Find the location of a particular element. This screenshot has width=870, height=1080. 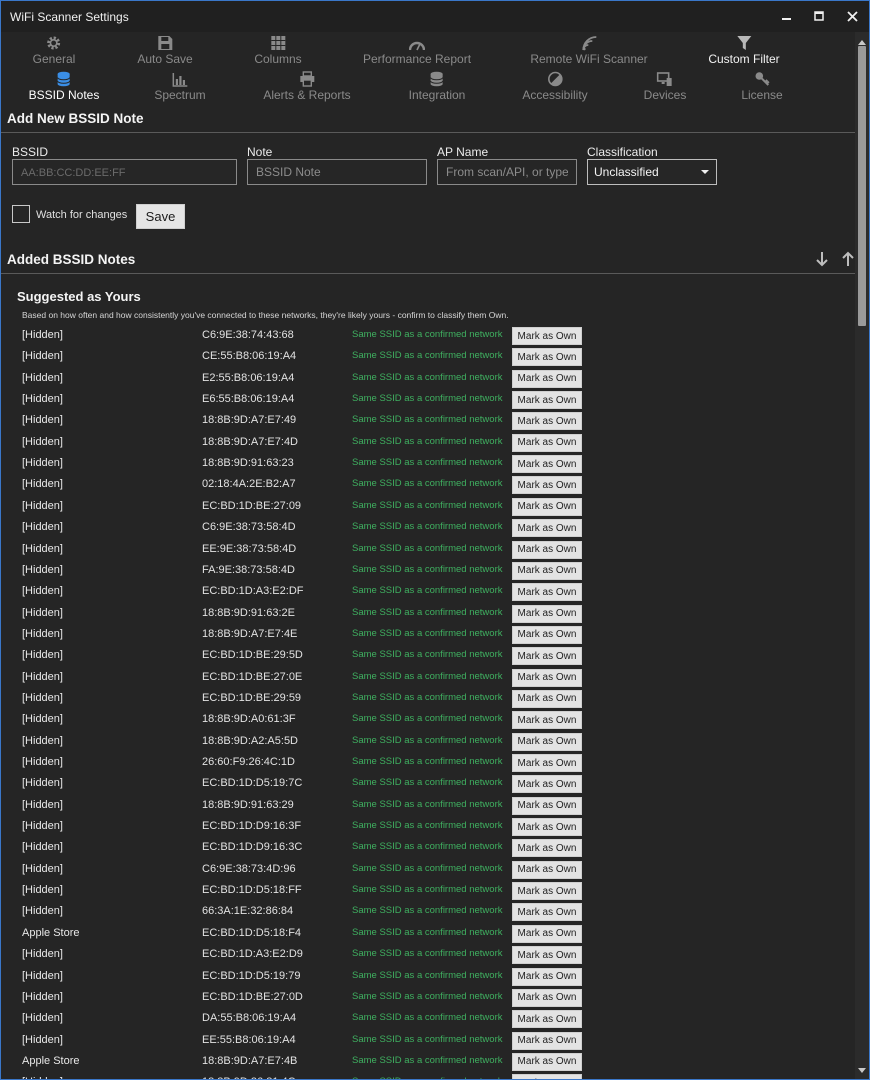

vertical-scrollbar is located at coordinates (862, 555).